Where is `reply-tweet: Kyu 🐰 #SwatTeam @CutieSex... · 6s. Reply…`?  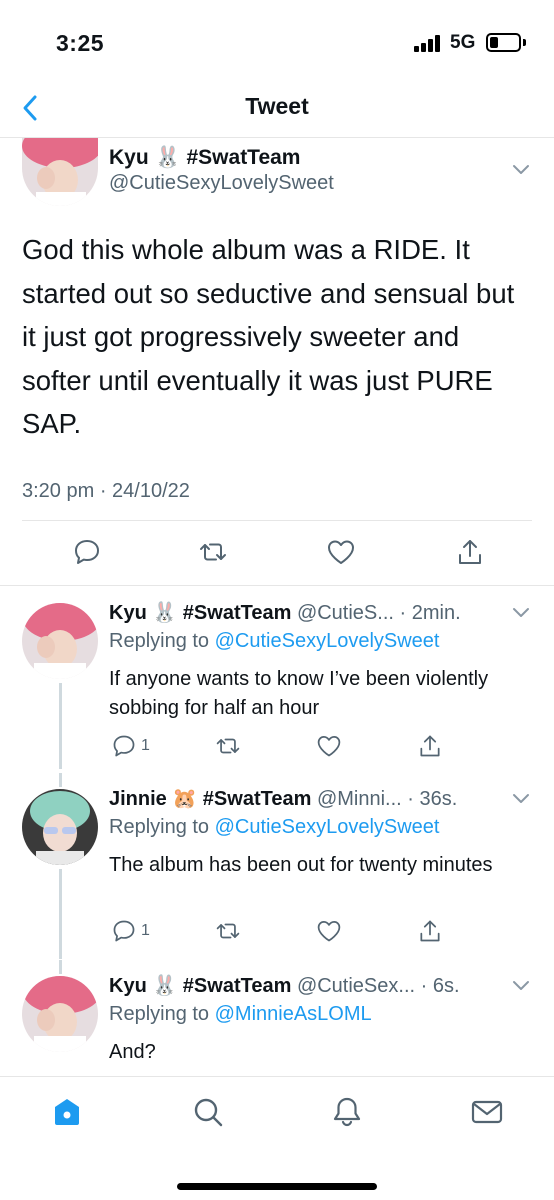
reply-tweet: Kyu 🐰 #SwatTeam @CutieSex... · 6s. Reply… is located at coordinates (277, 1018).